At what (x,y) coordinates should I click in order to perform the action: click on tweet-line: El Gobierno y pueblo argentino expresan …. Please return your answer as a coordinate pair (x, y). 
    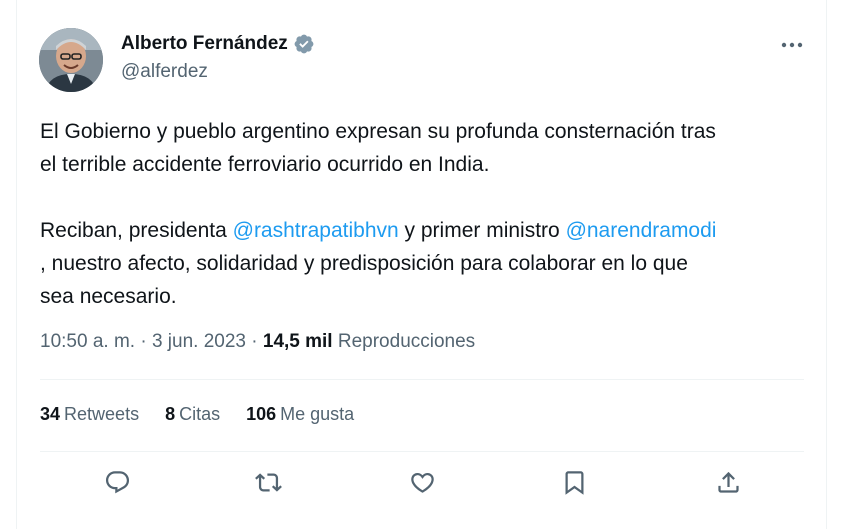
    Looking at the image, I should click on (378, 131).